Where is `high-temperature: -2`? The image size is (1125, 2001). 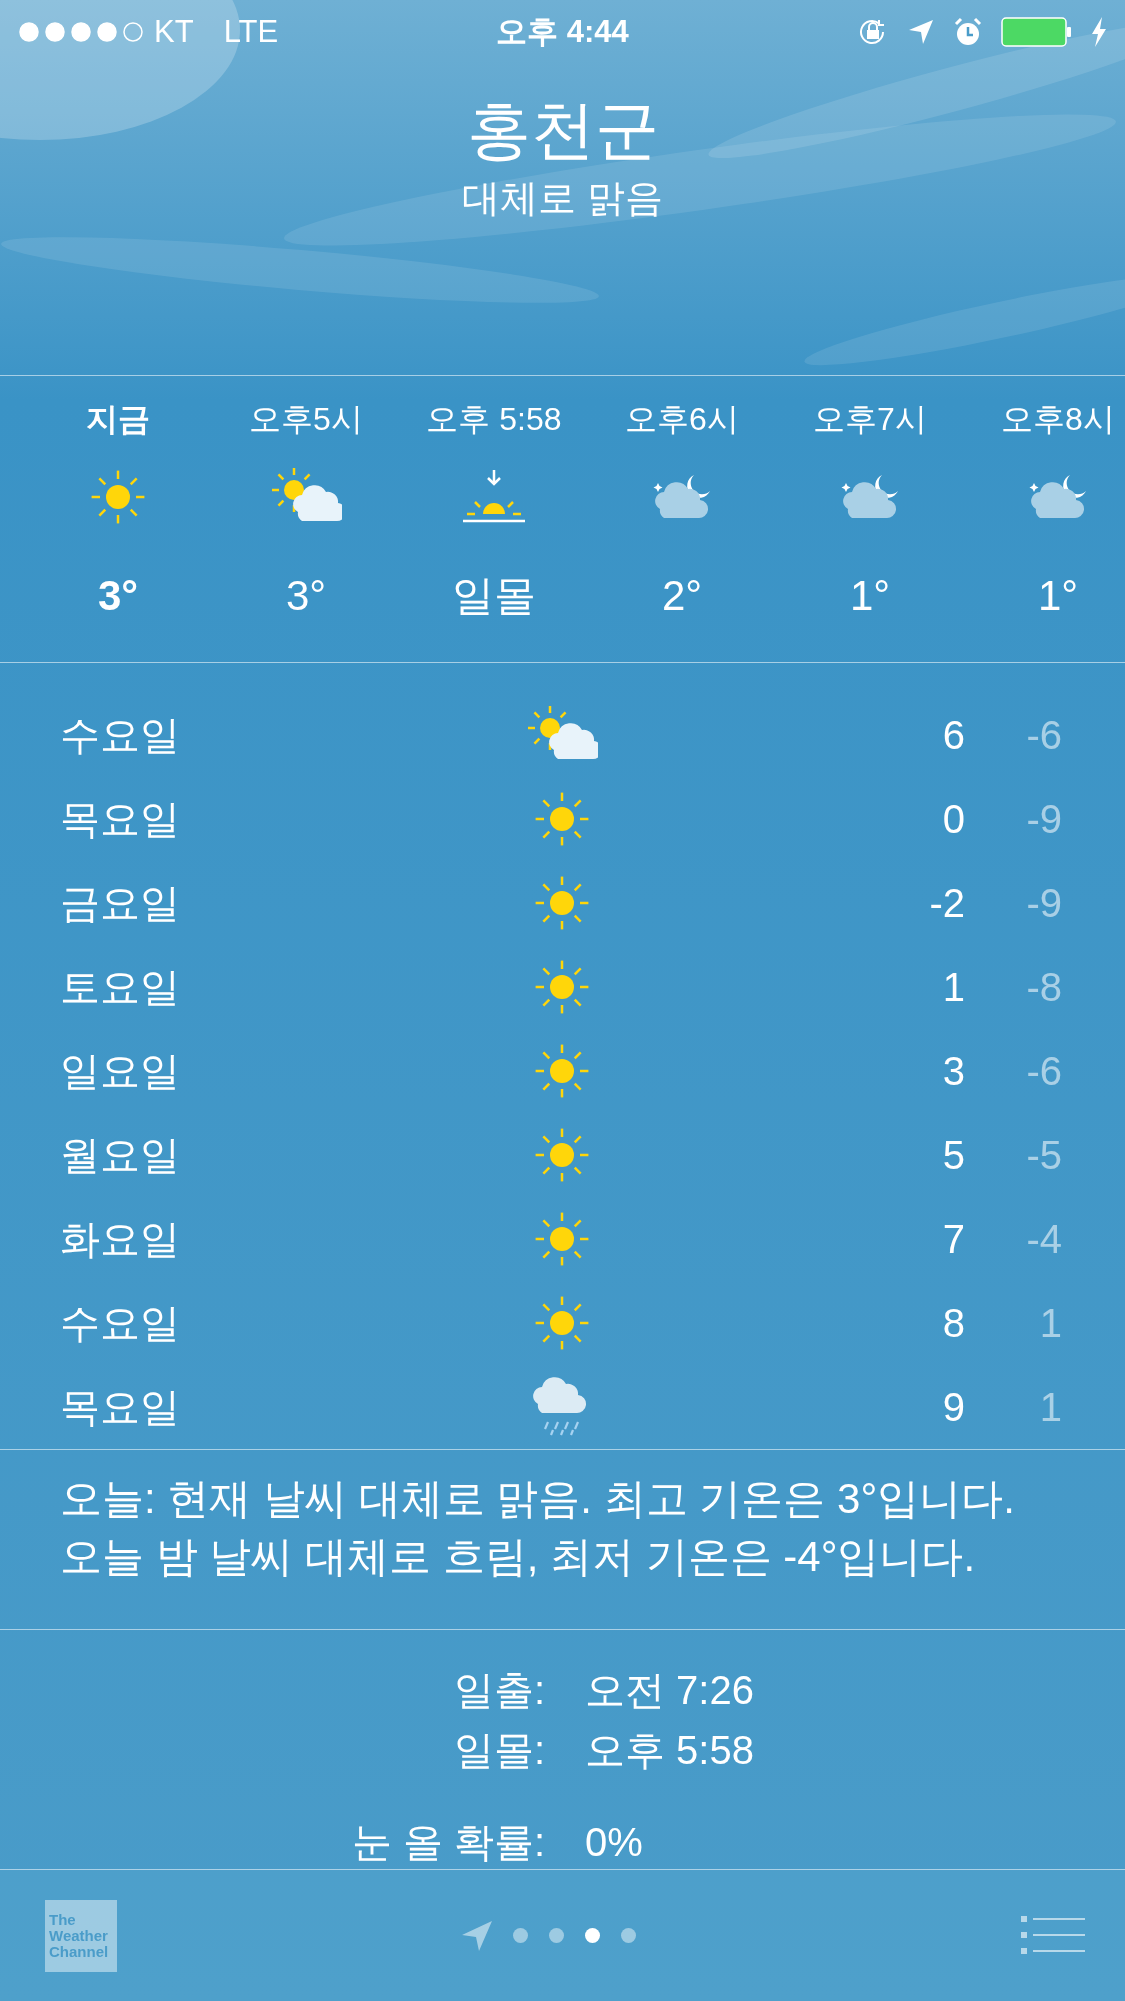
high-temperature: -2 is located at coordinates (946, 903).